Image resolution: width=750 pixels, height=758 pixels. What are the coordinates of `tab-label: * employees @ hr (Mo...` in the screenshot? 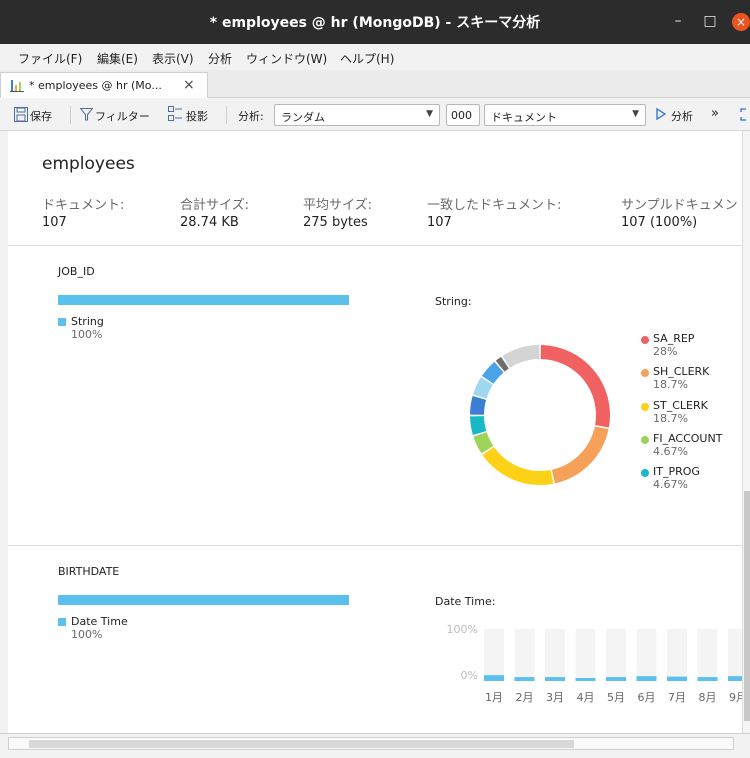 It's located at (95, 85).